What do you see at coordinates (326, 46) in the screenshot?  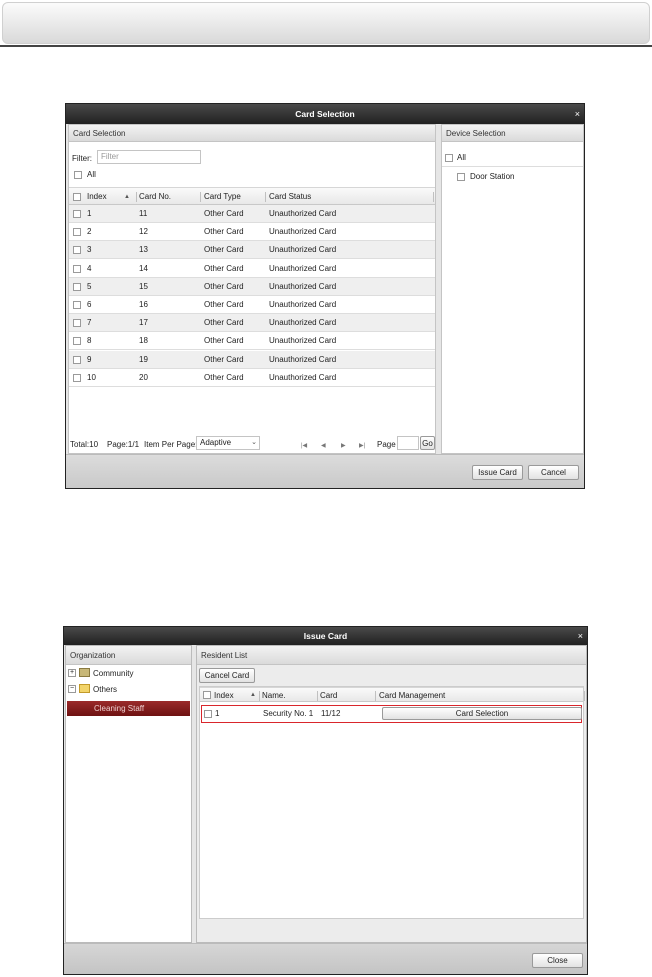 I see `document-header-rule` at bounding box center [326, 46].